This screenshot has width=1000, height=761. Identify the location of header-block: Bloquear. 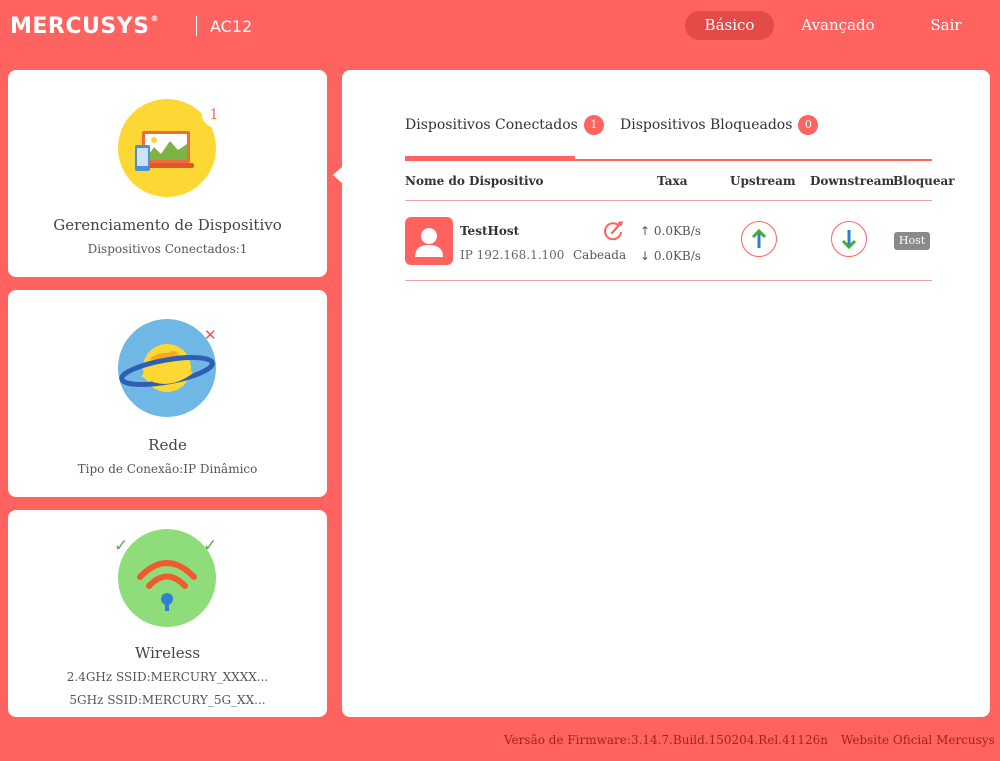
(924, 181).